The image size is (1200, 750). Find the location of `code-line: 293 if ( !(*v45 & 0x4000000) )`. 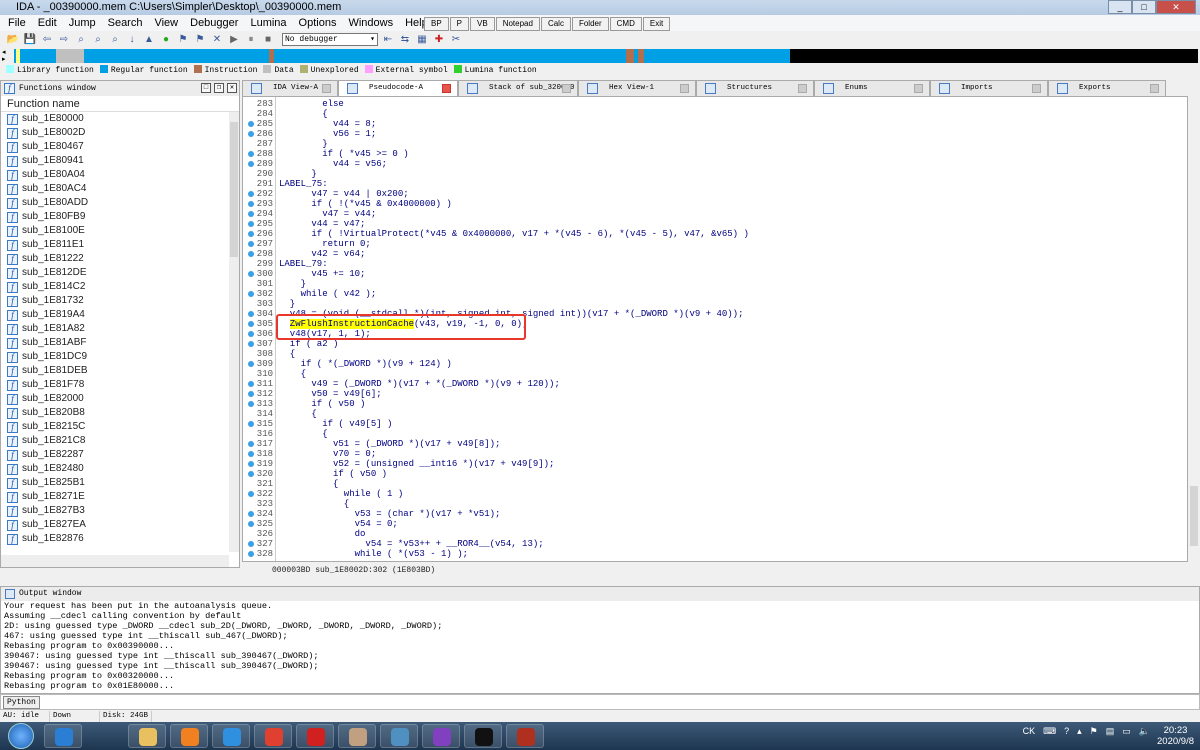

code-line: 293 if ( !(*v45 & 0x4000000) ) is located at coordinates (715, 204).